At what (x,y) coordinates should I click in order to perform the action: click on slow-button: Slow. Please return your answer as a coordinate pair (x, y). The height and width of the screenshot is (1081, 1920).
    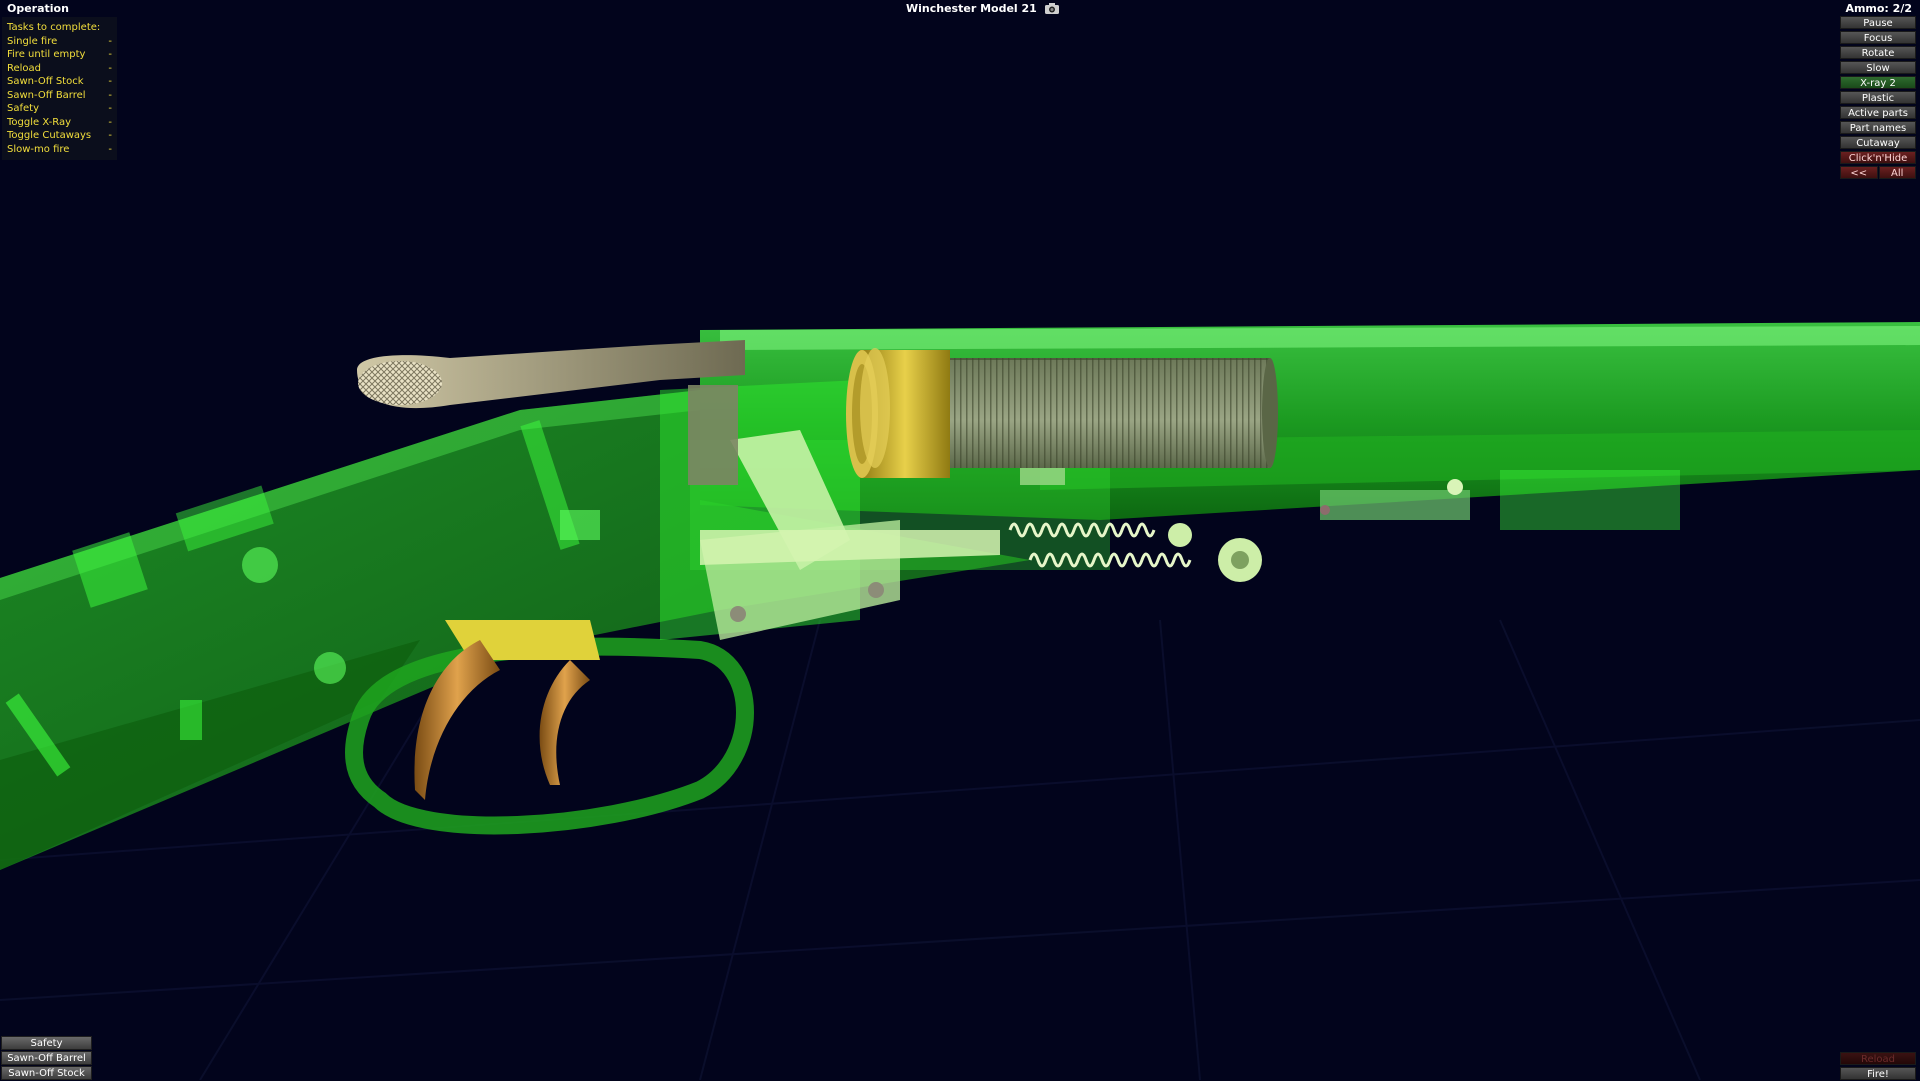
    Looking at the image, I should click on (1878, 67).